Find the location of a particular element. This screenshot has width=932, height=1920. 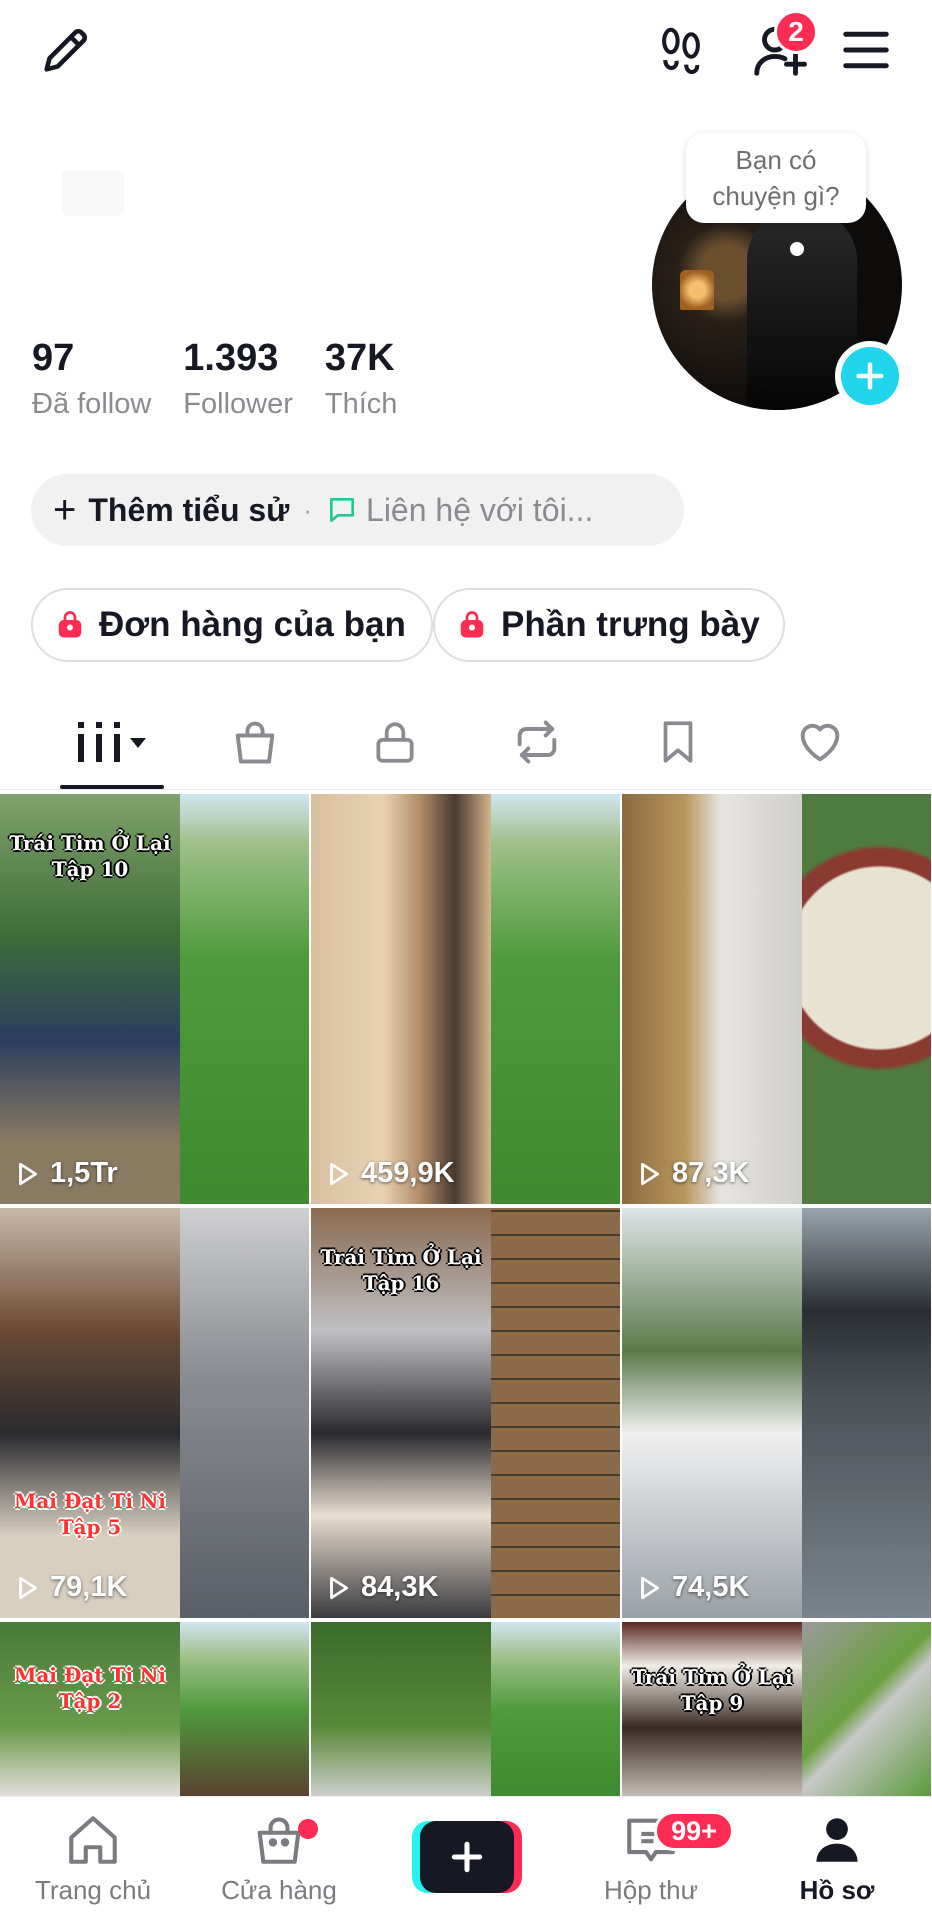

menu-button is located at coordinates (866, 50).